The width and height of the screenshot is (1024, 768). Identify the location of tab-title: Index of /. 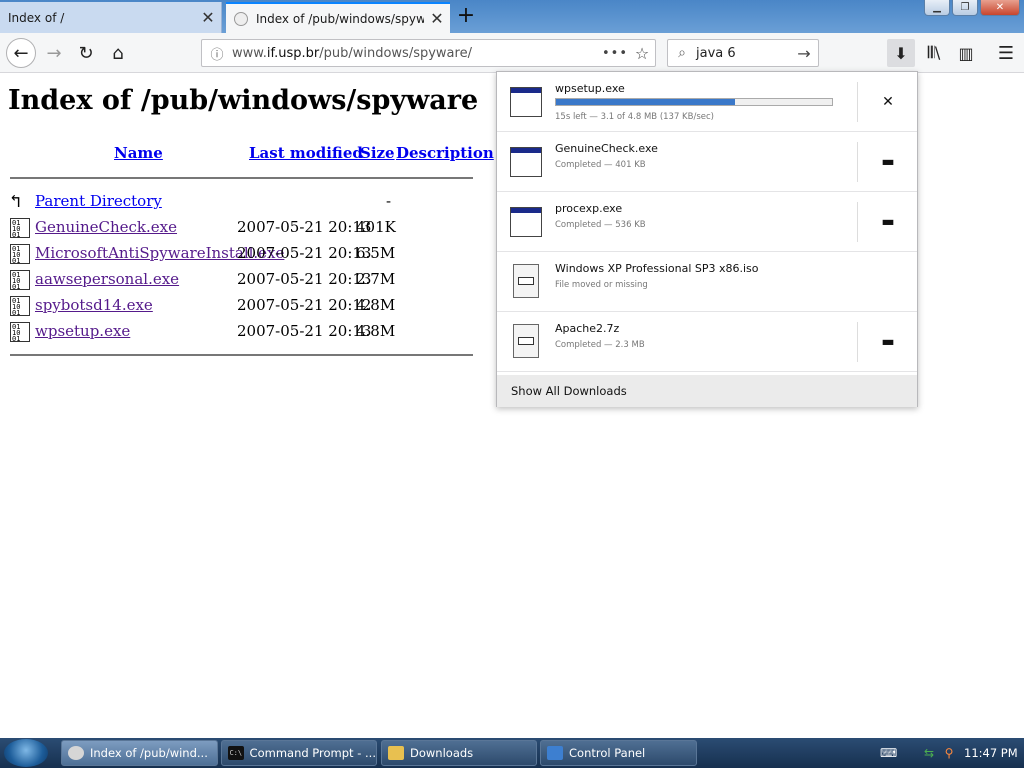
(36, 17).